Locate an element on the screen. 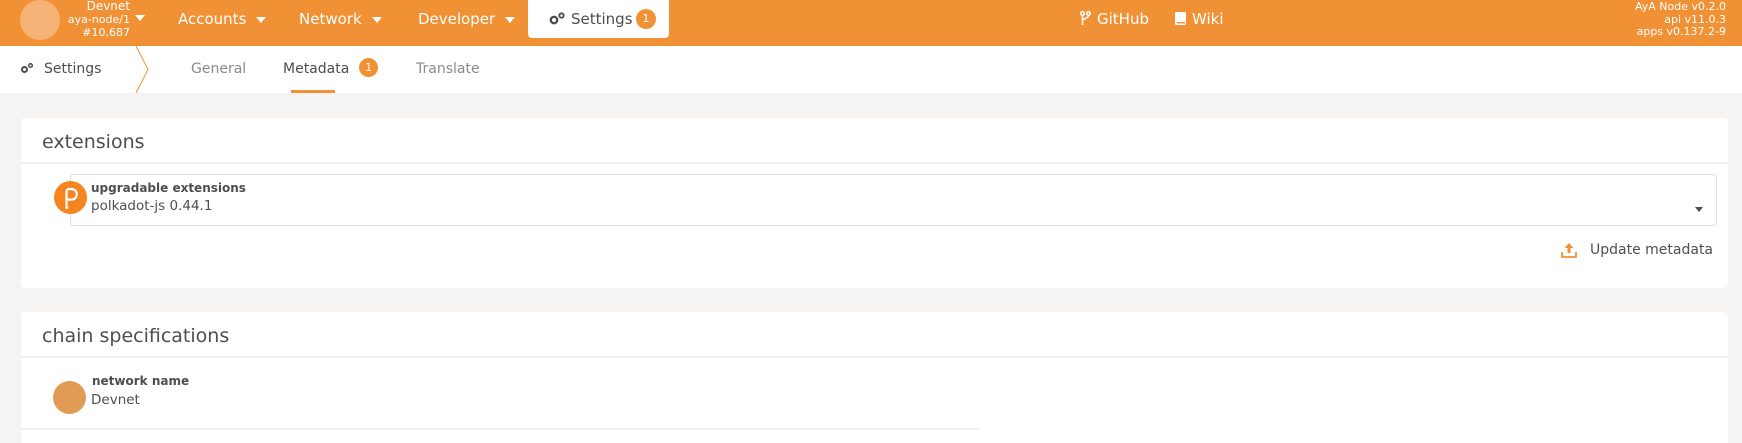 This screenshot has width=1742, height=443. subnav-title-label: Settings is located at coordinates (73, 69).